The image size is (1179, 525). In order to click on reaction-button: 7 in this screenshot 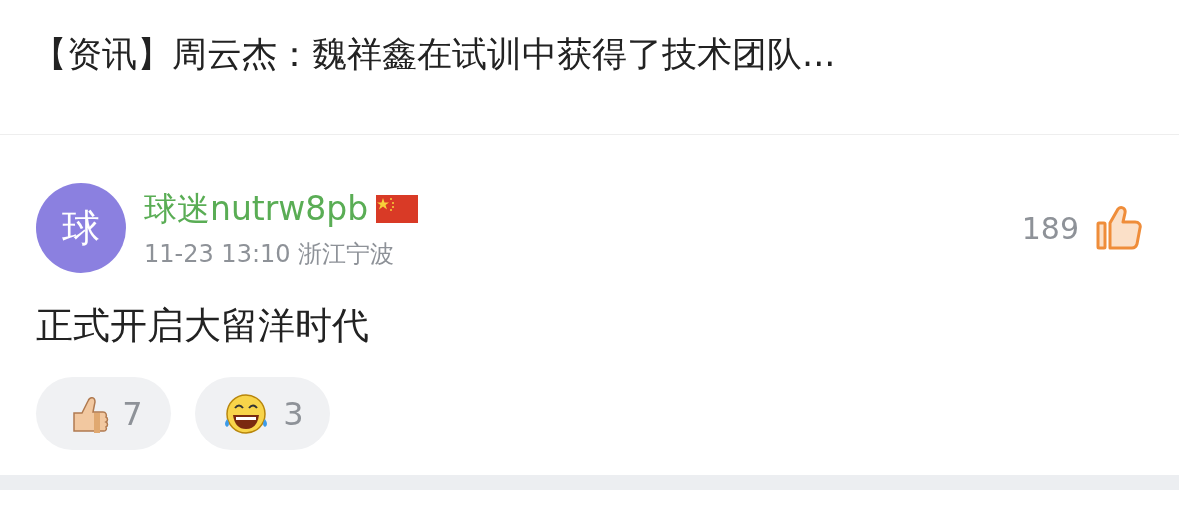, I will do `click(103, 413)`.